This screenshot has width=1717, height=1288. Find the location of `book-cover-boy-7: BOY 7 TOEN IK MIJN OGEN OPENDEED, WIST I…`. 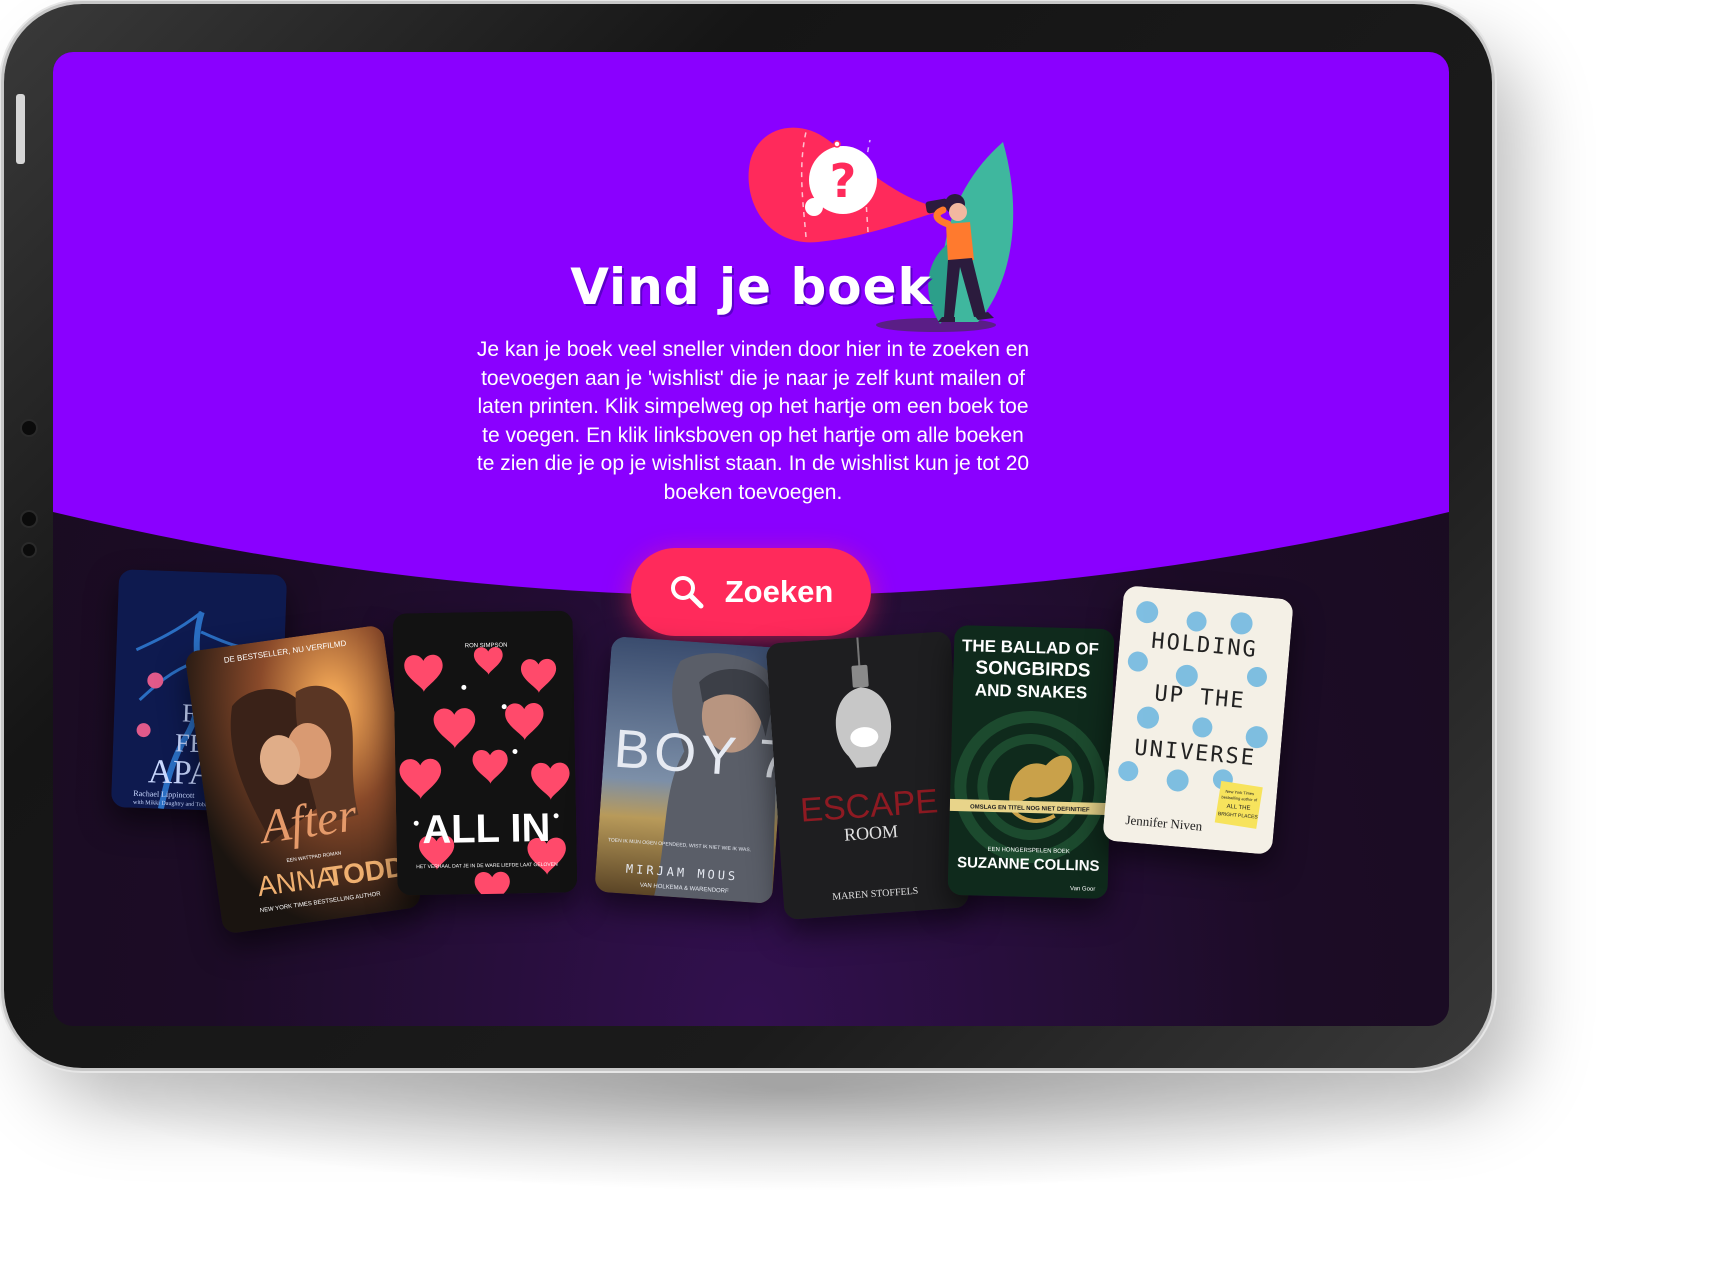

book-cover-boy-7: BOY 7 TOEN IK MIJN OGEN OPENDEED, WIST I… is located at coordinates (692, 770).